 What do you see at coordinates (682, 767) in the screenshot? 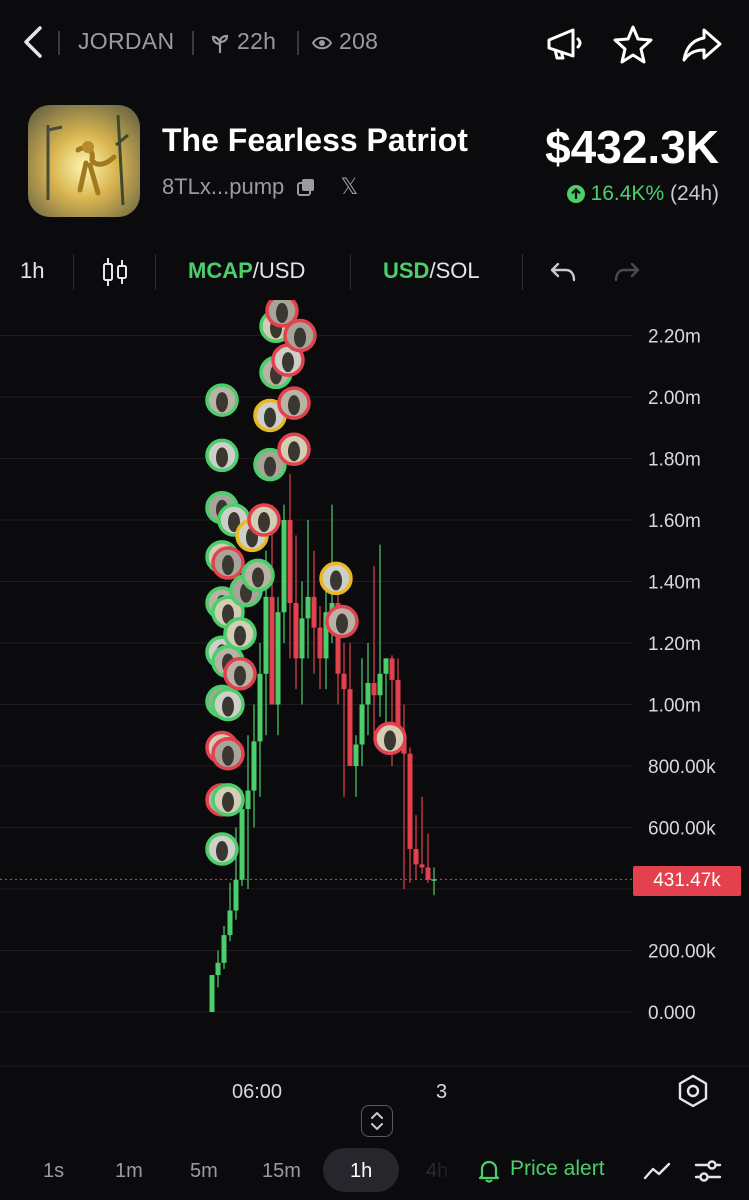
I see `y-tick-label: 800.00k` at bounding box center [682, 767].